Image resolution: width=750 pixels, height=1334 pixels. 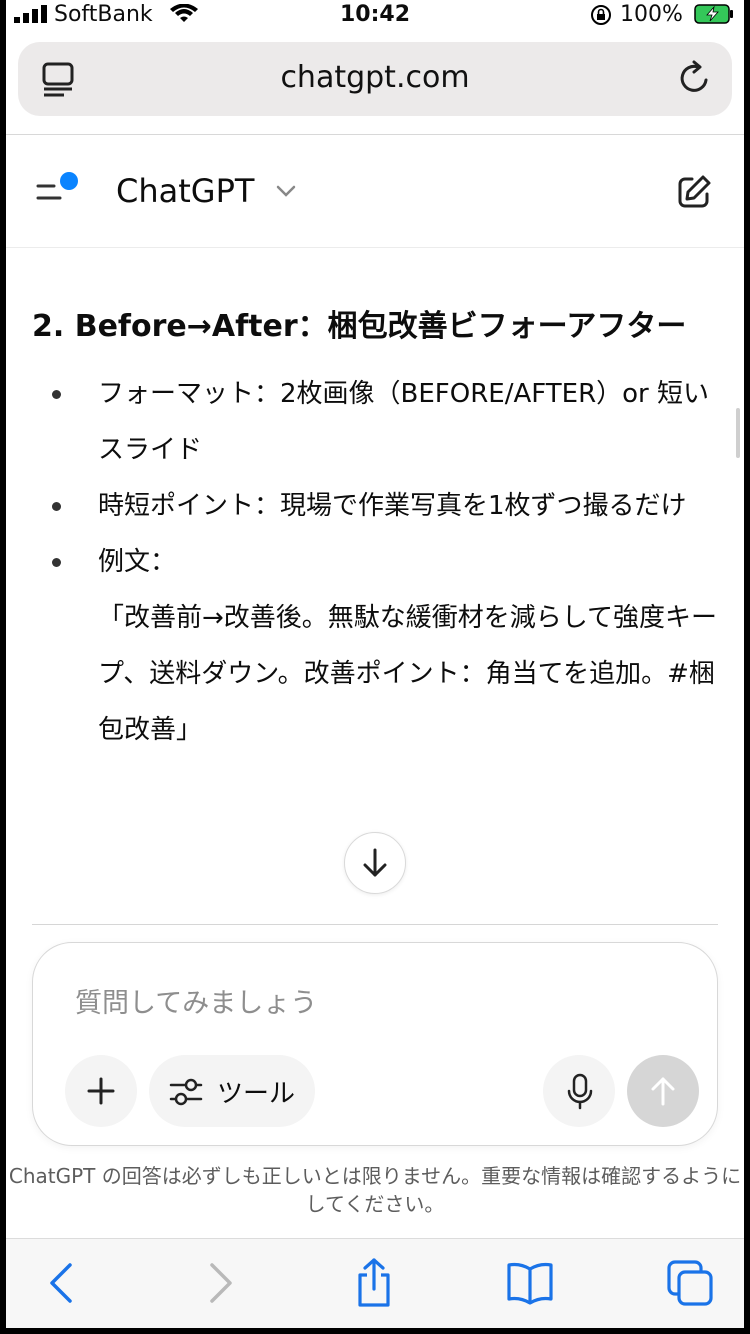 What do you see at coordinates (186, 1092) in the screenshot?
I see `sliders-icon` at bounding box center [186, 1092].